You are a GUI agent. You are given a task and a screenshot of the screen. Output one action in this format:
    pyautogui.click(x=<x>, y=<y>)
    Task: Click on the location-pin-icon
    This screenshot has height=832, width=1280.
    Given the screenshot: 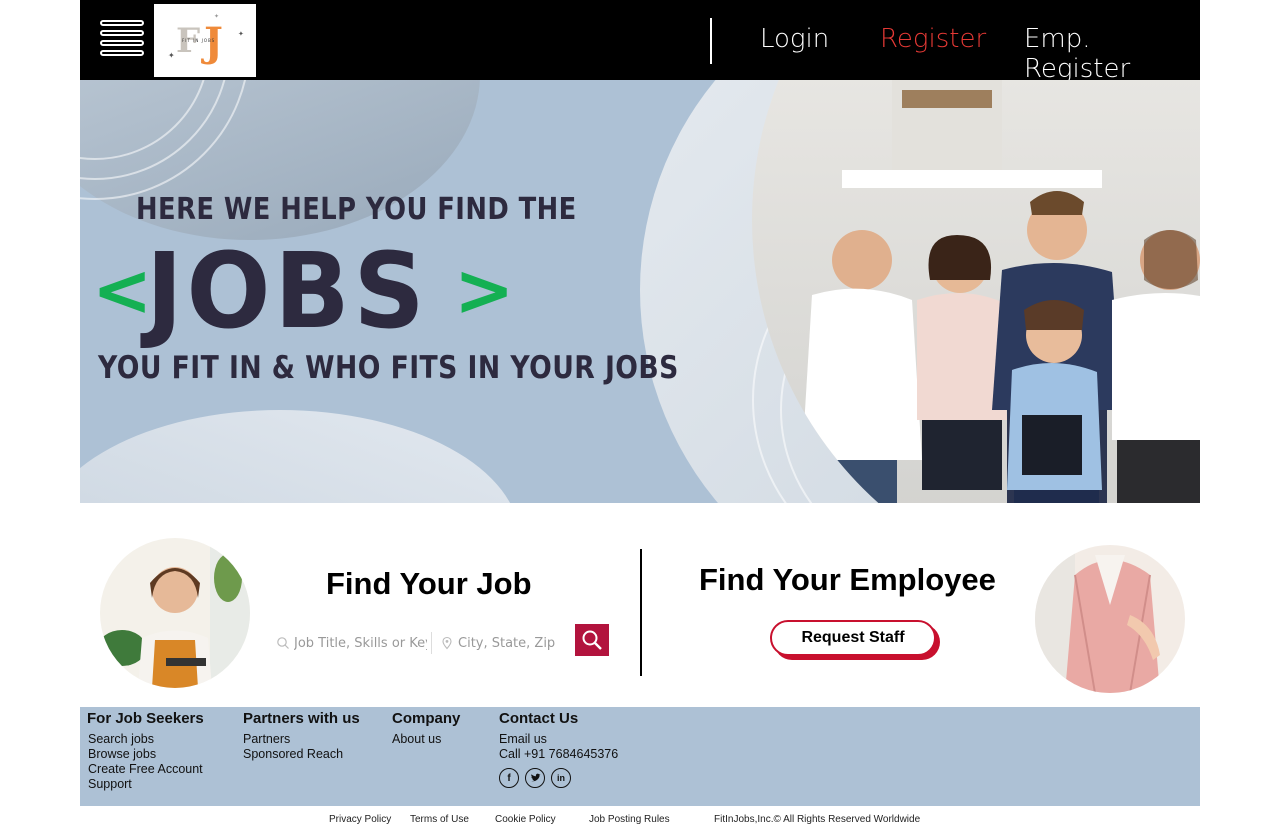 What is the action you would take?
    pyautogui.click(x=447, y=643)
    